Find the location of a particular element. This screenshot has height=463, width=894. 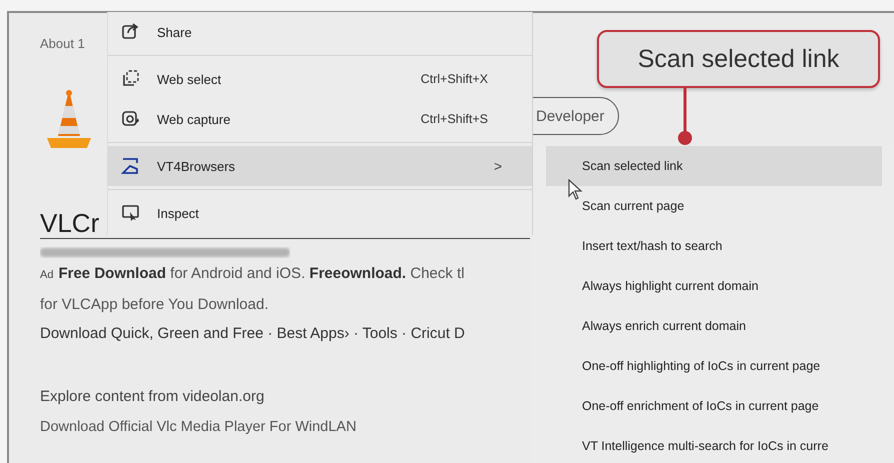

inspect-icon is located at coordinates (131, 213).